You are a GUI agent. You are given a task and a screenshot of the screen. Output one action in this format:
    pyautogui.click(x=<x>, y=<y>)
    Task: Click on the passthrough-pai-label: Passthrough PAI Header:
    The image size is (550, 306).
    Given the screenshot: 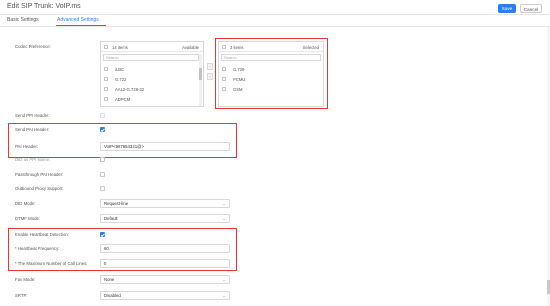 What is the action you would take?
    pyautogui.click(x=39, y=174)
    